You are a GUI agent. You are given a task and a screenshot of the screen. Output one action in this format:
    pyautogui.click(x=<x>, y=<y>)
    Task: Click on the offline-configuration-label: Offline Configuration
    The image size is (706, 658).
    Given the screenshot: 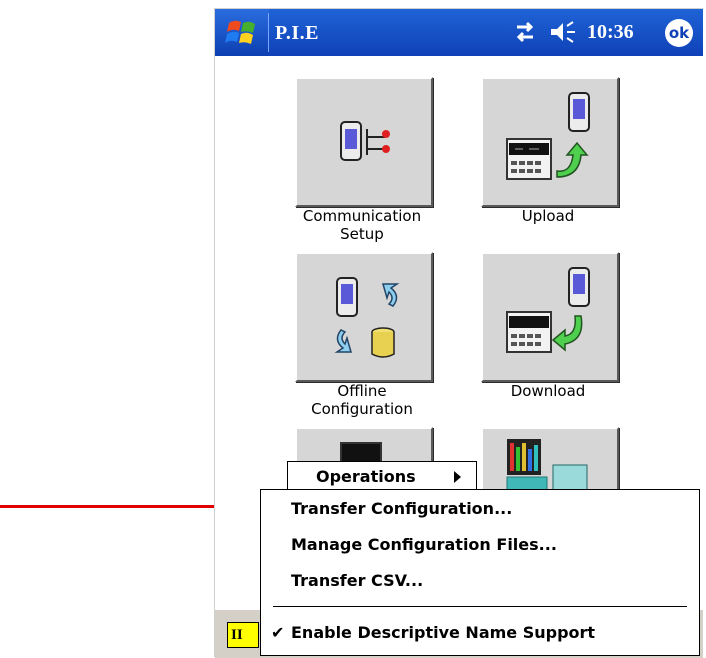 What is the action you would take?
    pyautogui.click(x=362, y=400)
    